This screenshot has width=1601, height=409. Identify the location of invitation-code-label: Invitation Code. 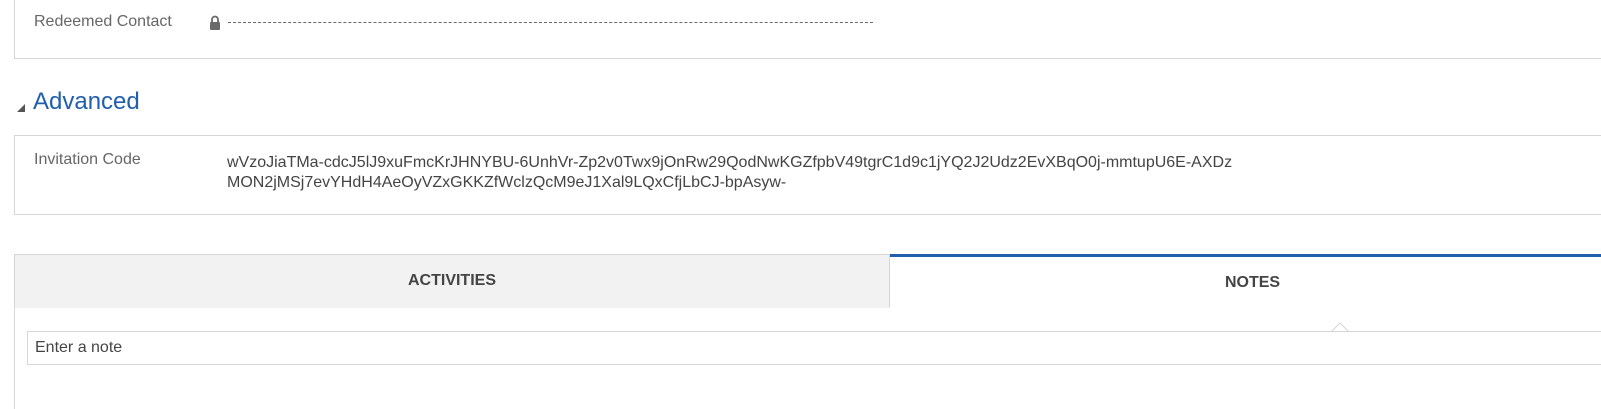
(87, 159).